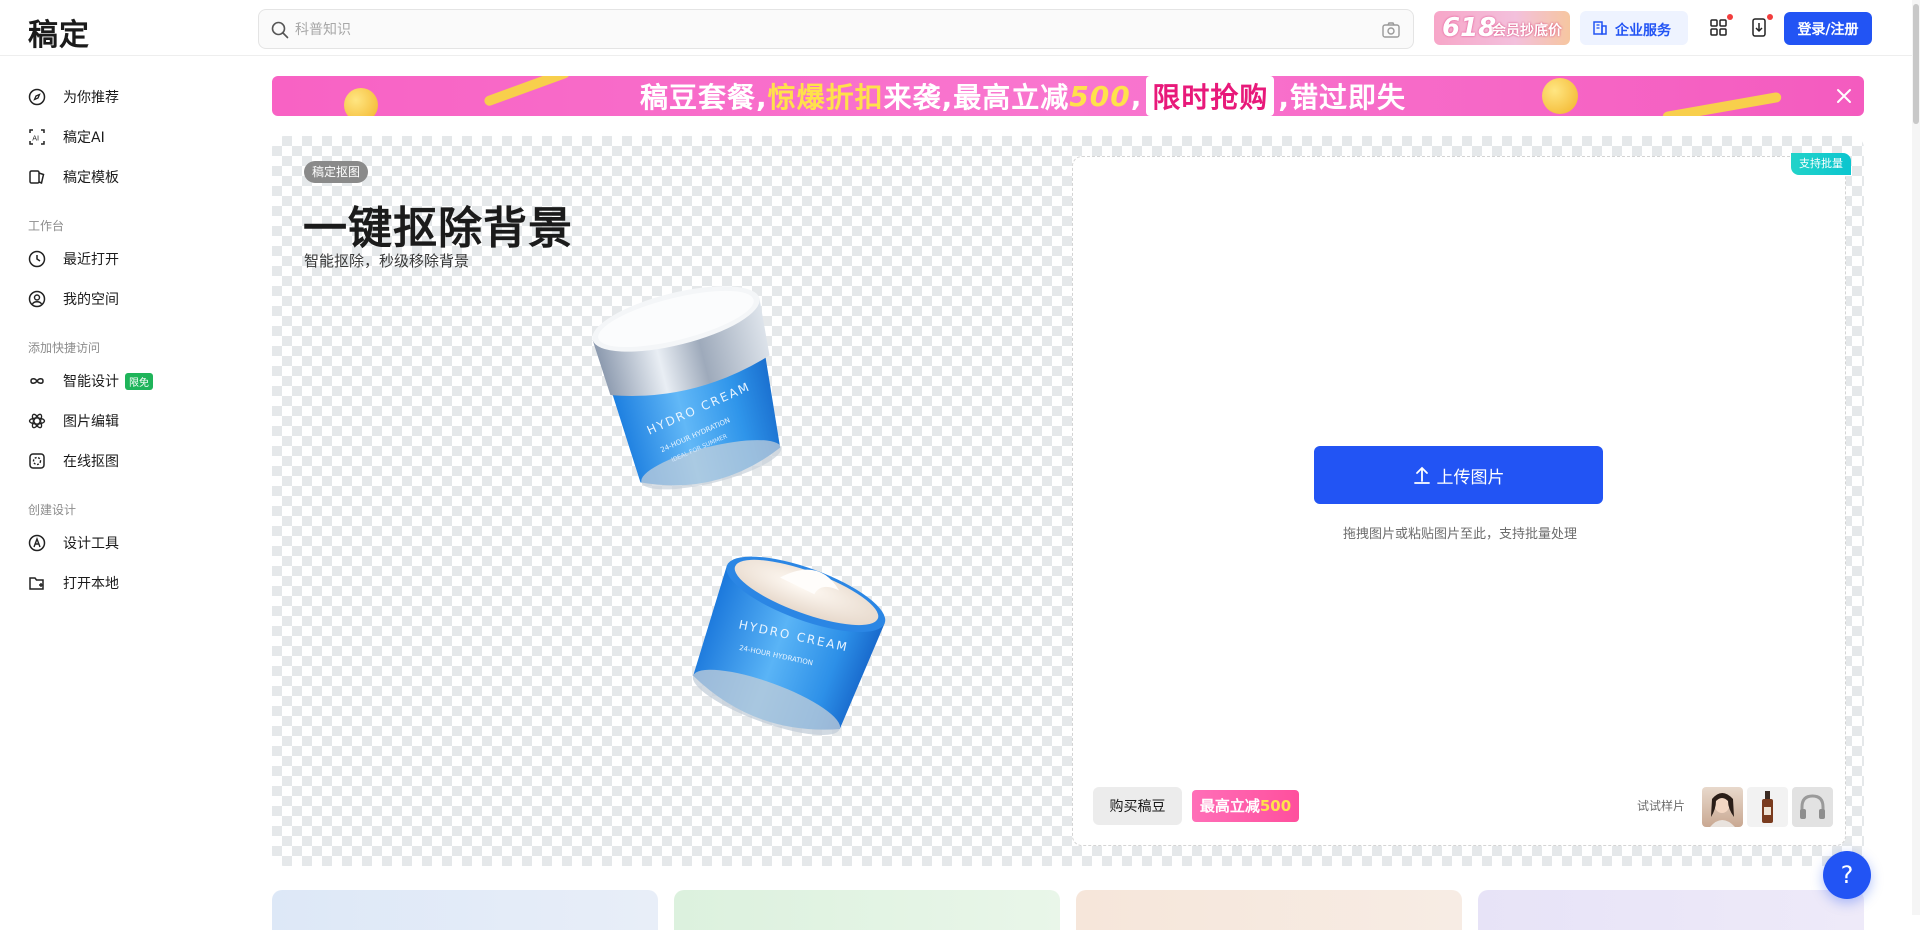 This screenshot has height=930, width=1920. What do you see at coordinates (59, 32) in the screenshot?
I see `app-logo: 稿定` at bounding box center [59, 32].